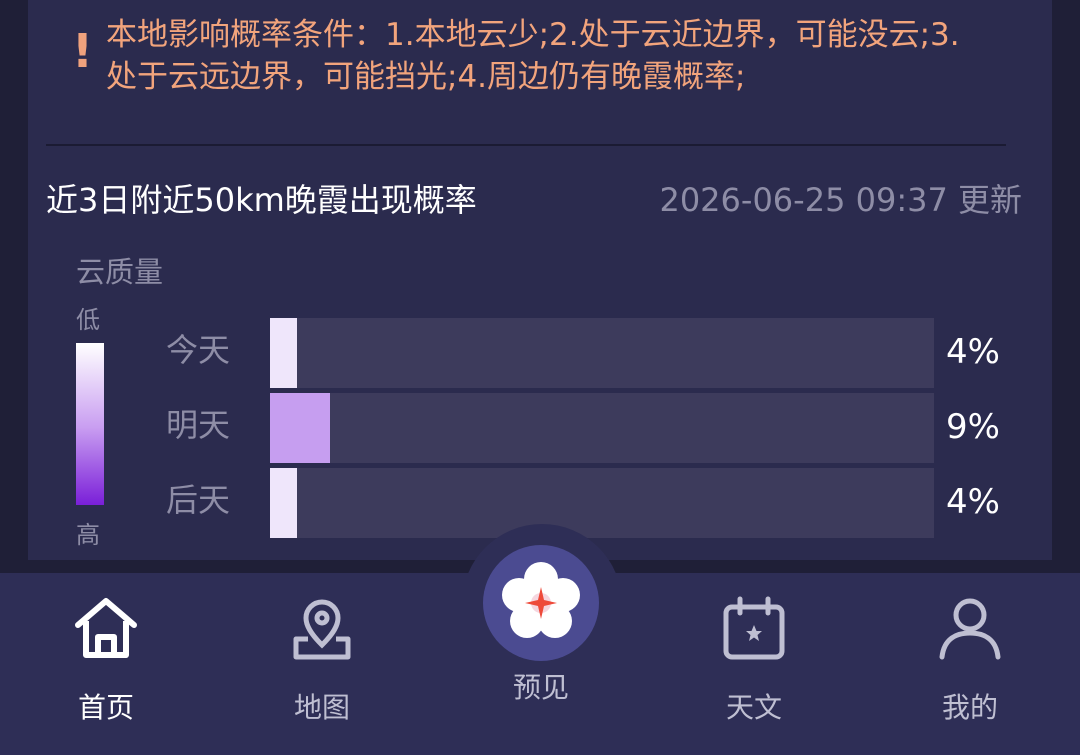  Describe the element at coordinates (106, 663) in the screenshot. I see `nav-home: 首页` at that location.